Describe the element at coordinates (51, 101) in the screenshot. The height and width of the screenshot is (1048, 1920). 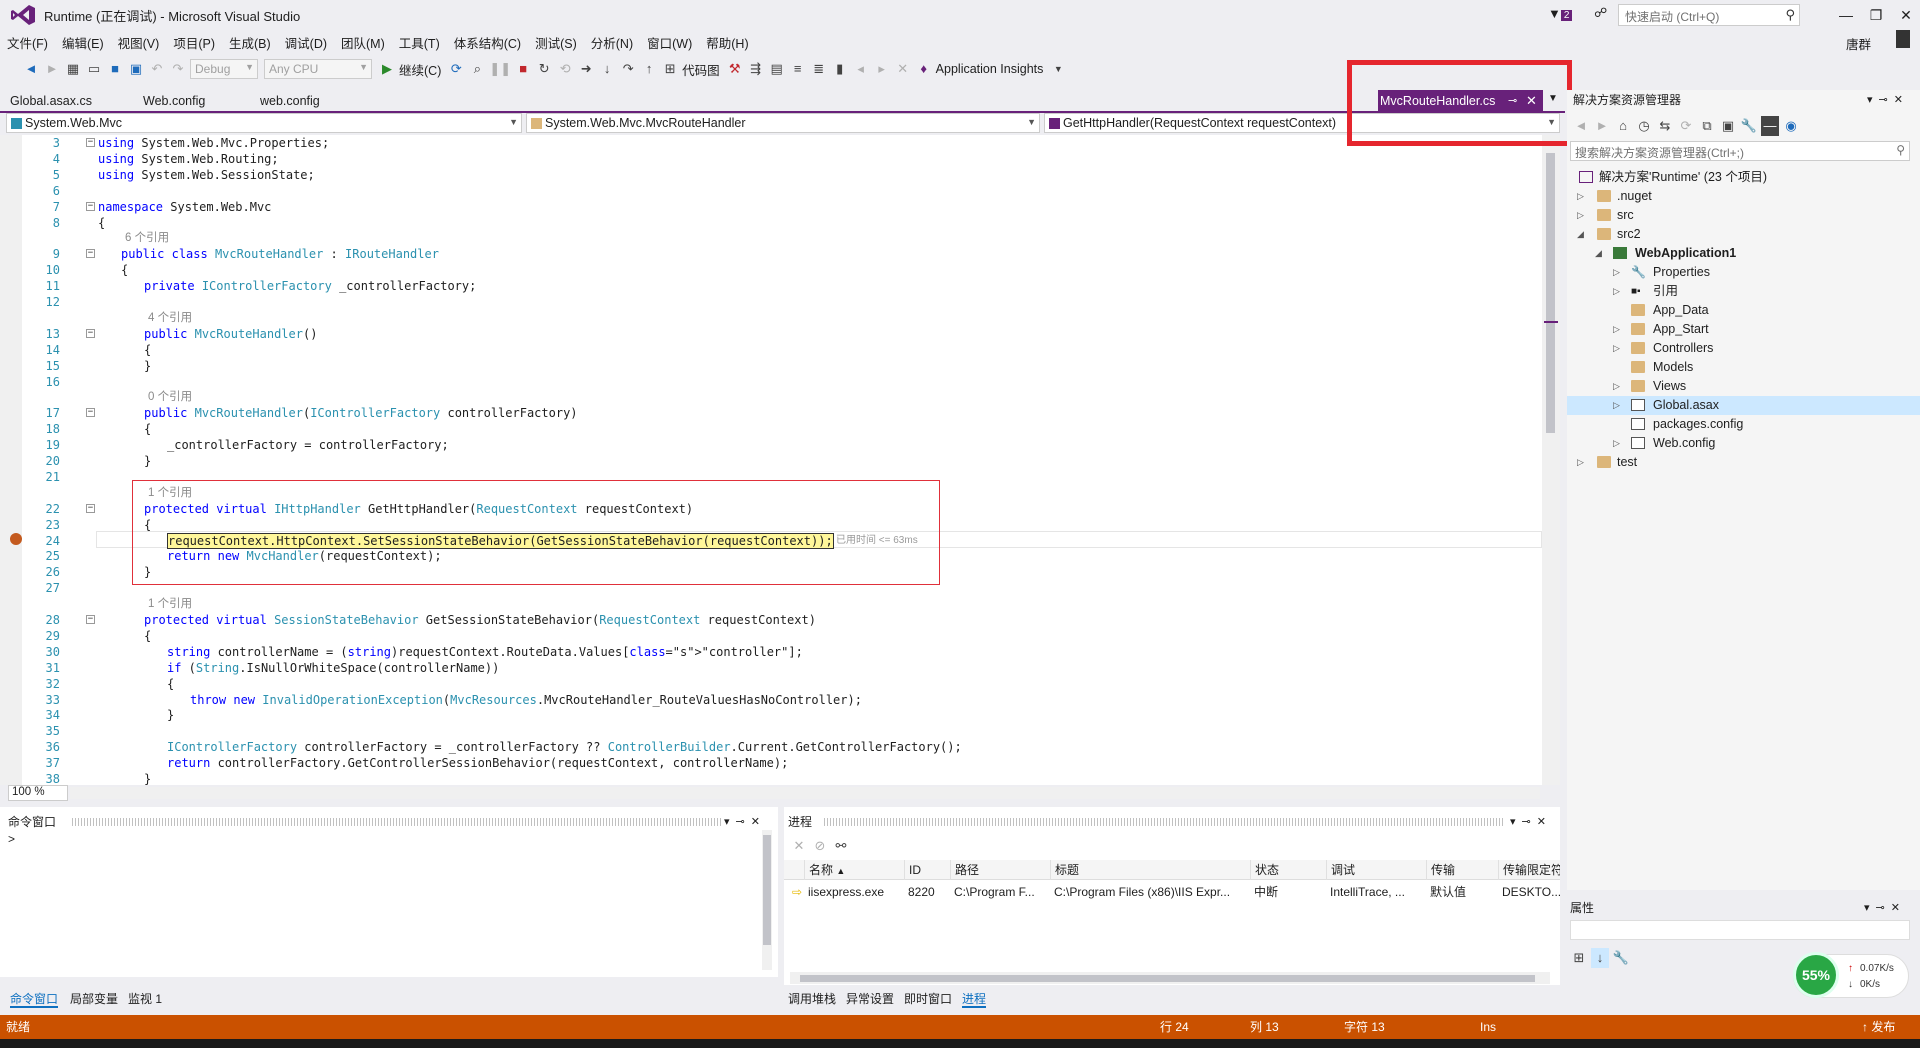
I see `tab-global-asax-cs: Global.asax.cs` at that location.